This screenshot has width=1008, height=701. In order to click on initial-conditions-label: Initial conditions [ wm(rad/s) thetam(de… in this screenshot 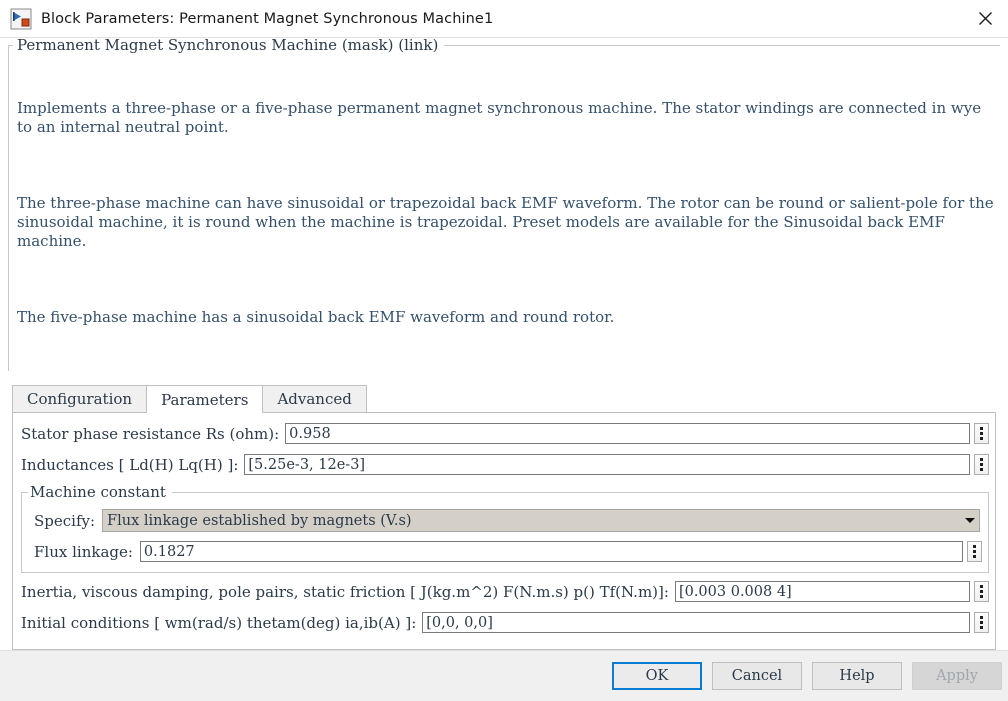, I will do `click(219, 622)`.